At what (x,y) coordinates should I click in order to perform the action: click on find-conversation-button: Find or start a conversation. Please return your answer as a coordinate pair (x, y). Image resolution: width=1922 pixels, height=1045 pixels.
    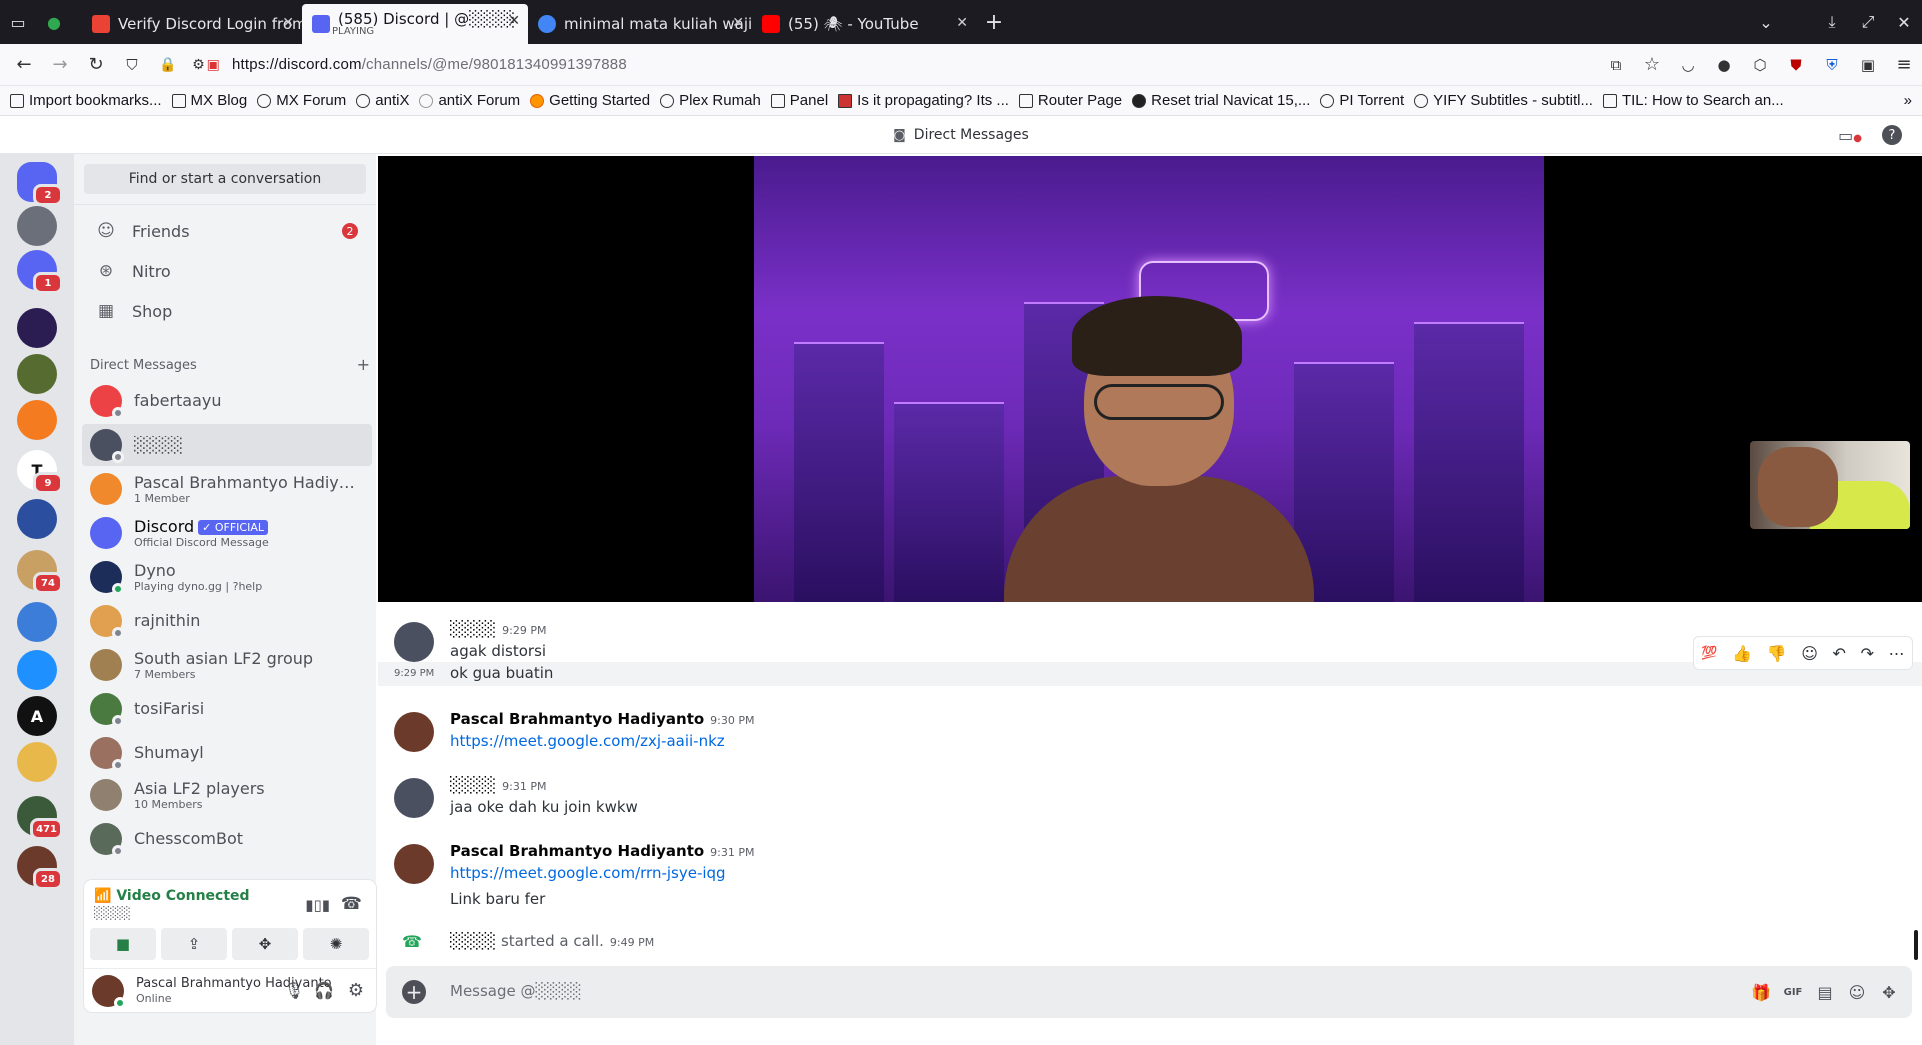
    Looking at the image, I should click on (225, 179).